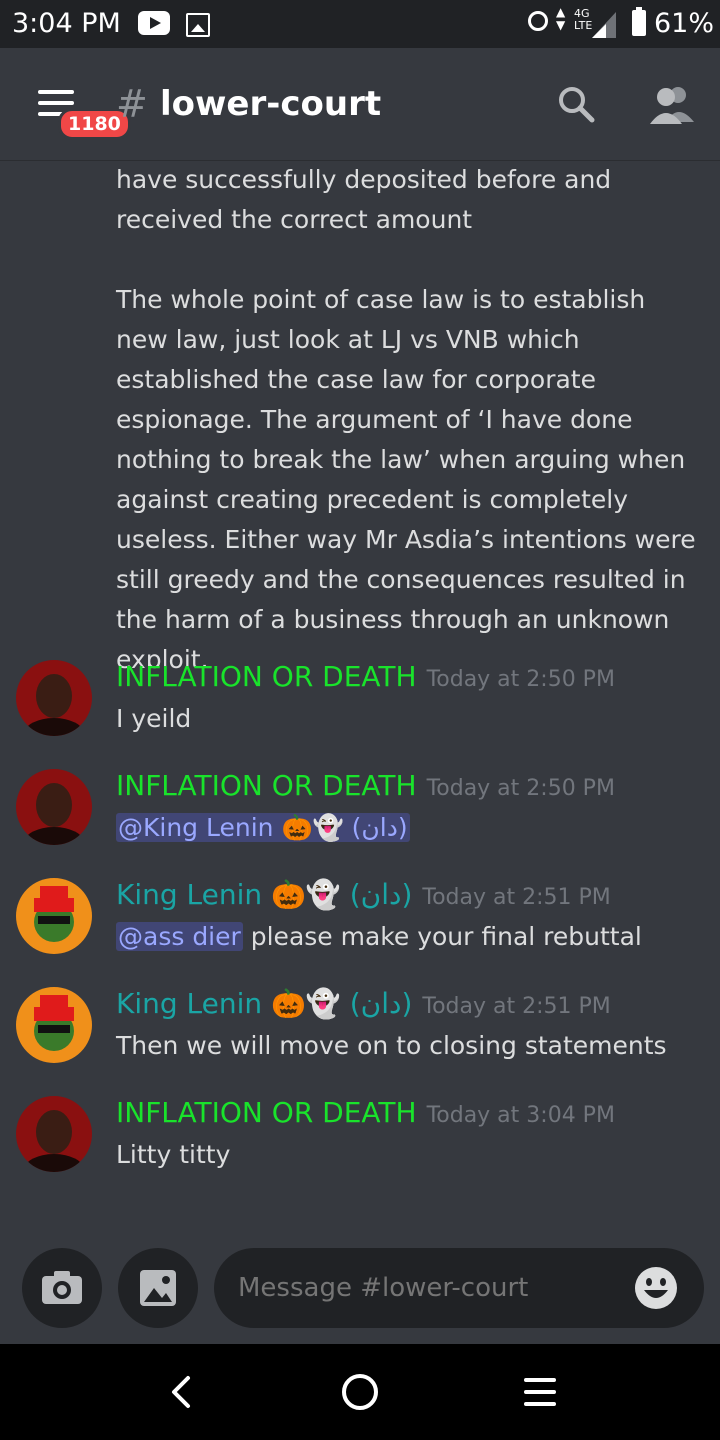  I want to click on channel-name: lower-court, so click(271, 104).